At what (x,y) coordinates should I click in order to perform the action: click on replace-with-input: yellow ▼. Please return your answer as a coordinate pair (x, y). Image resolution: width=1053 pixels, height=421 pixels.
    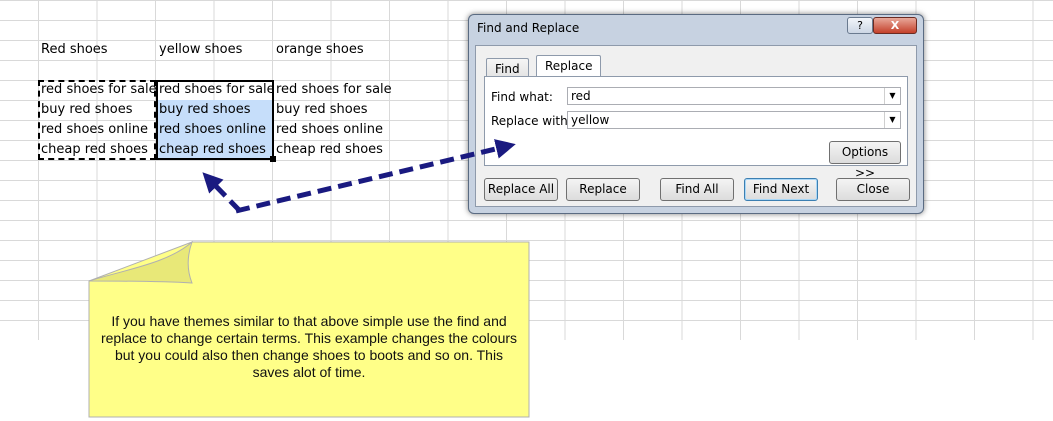
    Looking at the image, I should click on (734, 120).